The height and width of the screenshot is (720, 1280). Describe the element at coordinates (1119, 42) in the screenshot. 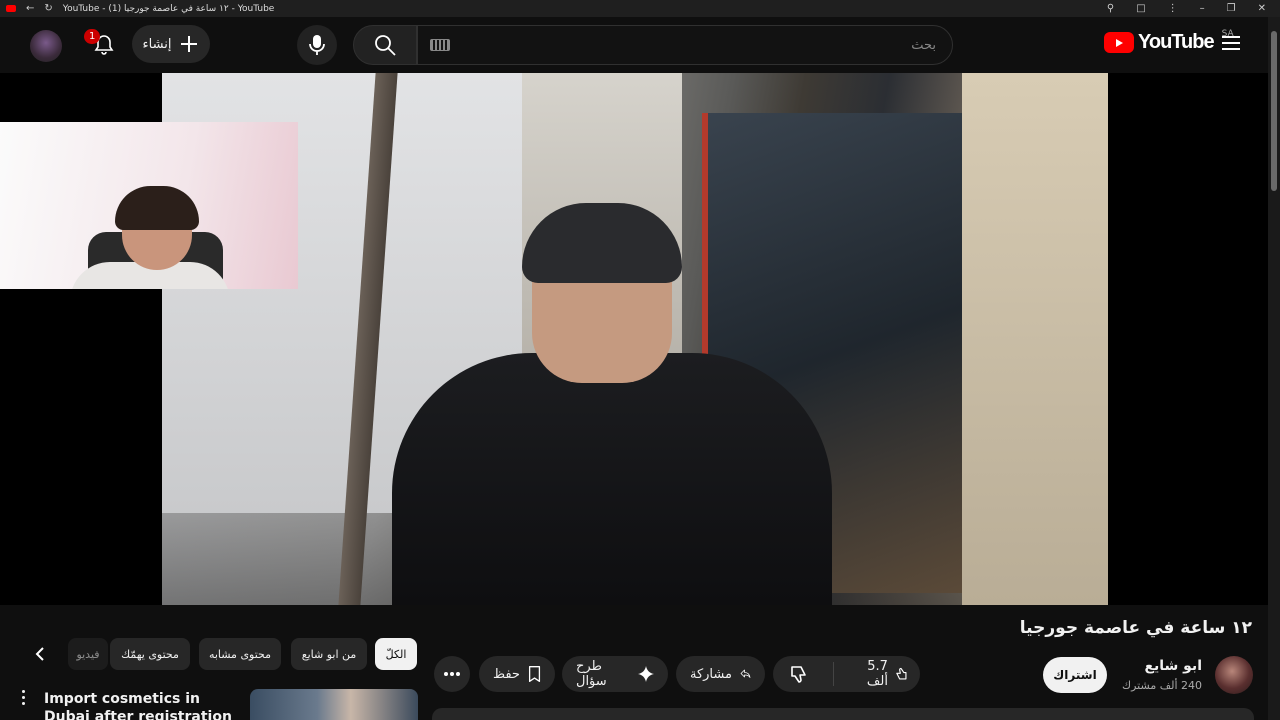

I see `youtube-play-icon` at that location.